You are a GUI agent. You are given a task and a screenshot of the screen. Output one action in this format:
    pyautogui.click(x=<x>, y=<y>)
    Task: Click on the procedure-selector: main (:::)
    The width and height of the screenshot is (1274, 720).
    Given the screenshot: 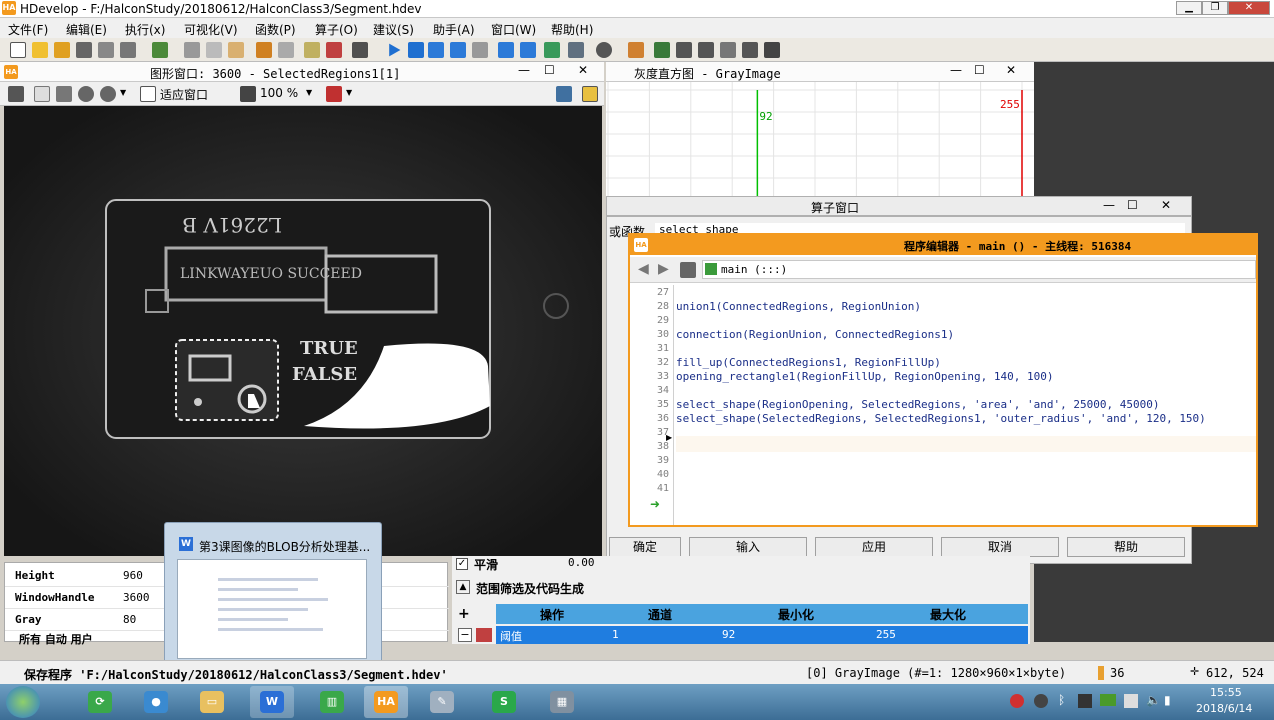 What is the action you would take?
    pyautogui.click(x=979, y=269)
    